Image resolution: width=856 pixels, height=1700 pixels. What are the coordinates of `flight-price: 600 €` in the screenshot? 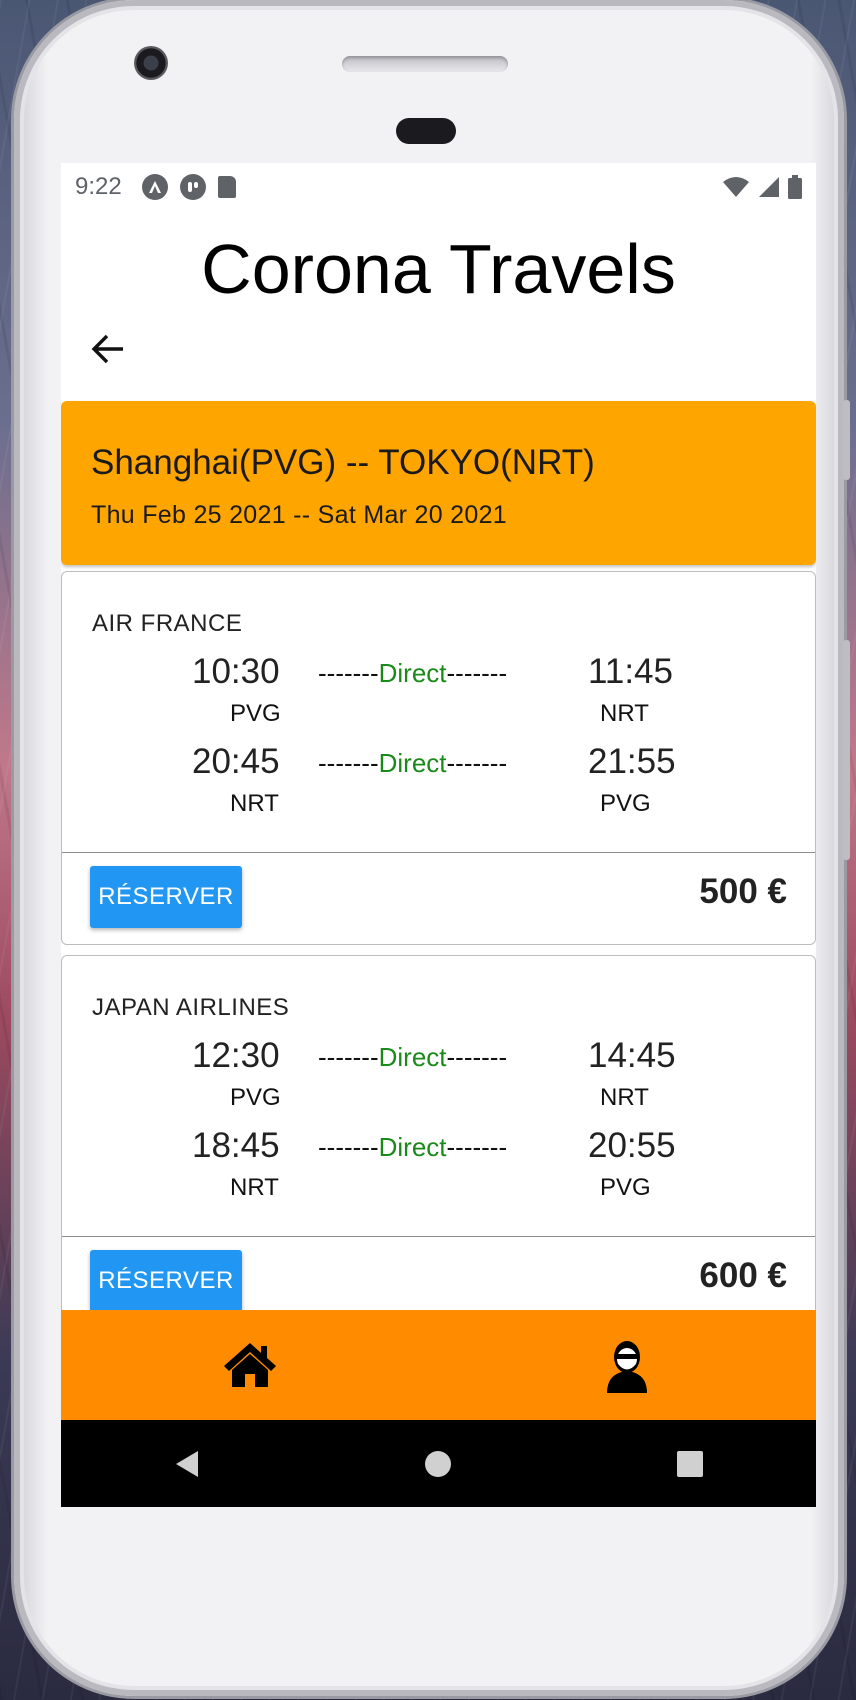 It's located at (743, 1275).